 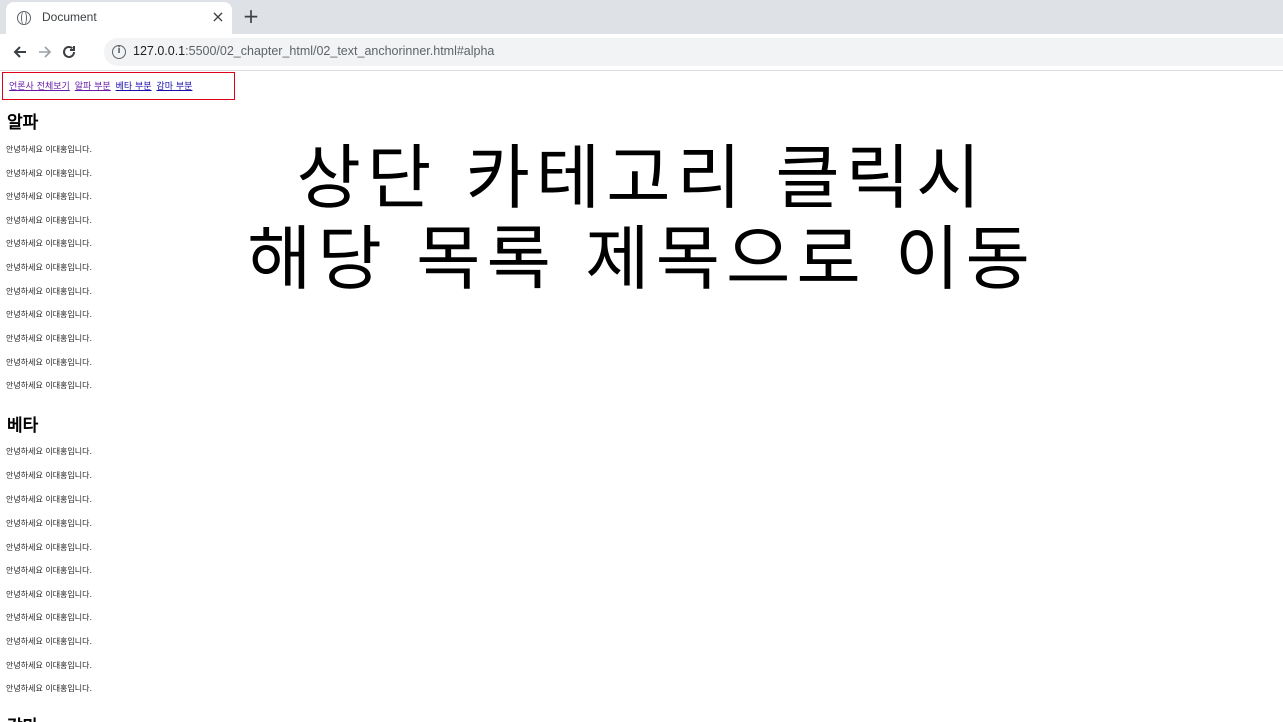 What do you see at coordinates (174, 87) in the screenshot?
I see `nav-link-gamma: 감마 부분` at bounding box center [174, 87].